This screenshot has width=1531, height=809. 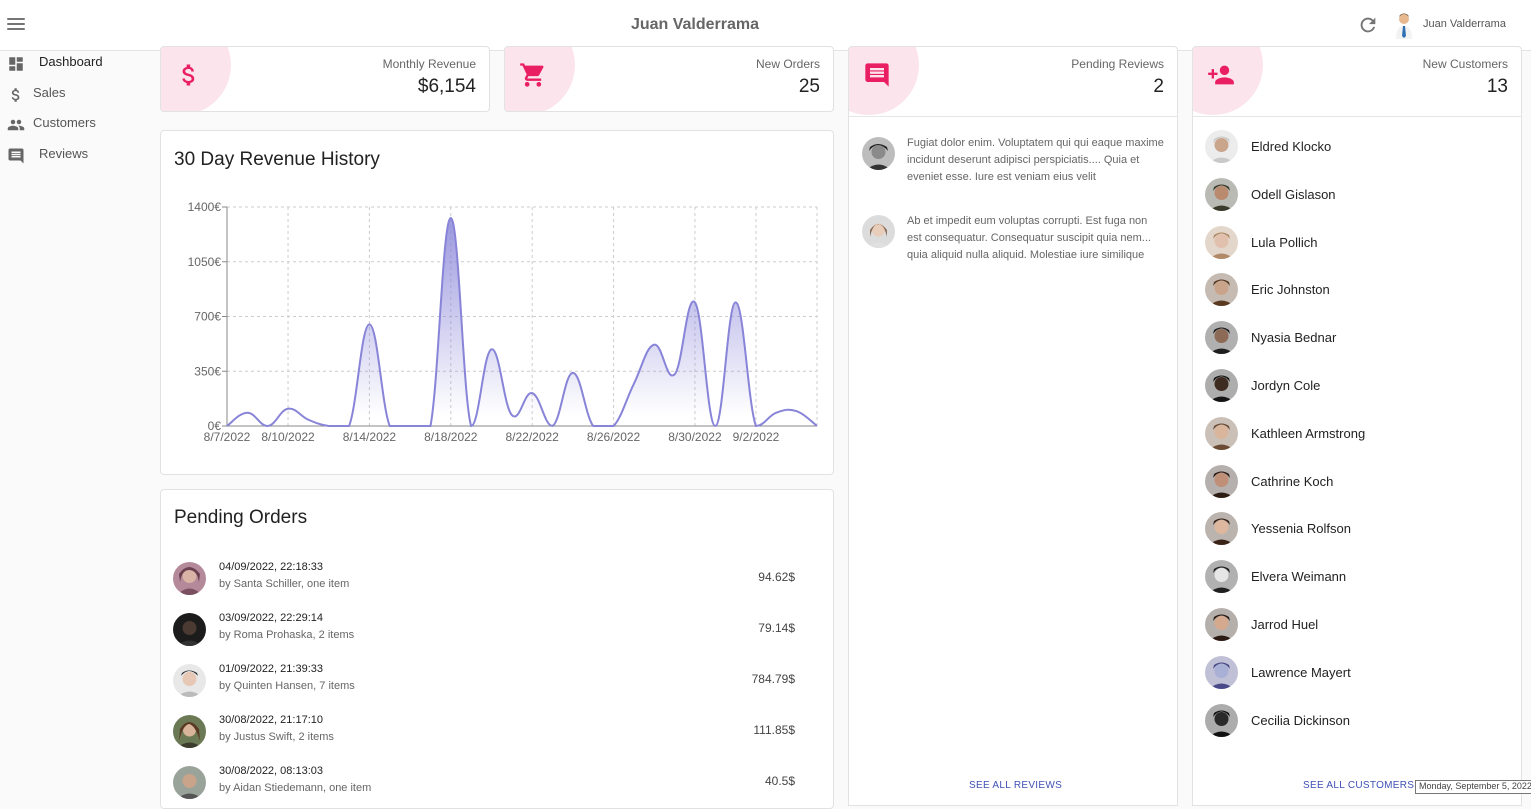 What do you see at coordinates (1292, 481) in the screenshot?
I see `customer-name: Cathrine Koch` at bounding box center [1292, 481].